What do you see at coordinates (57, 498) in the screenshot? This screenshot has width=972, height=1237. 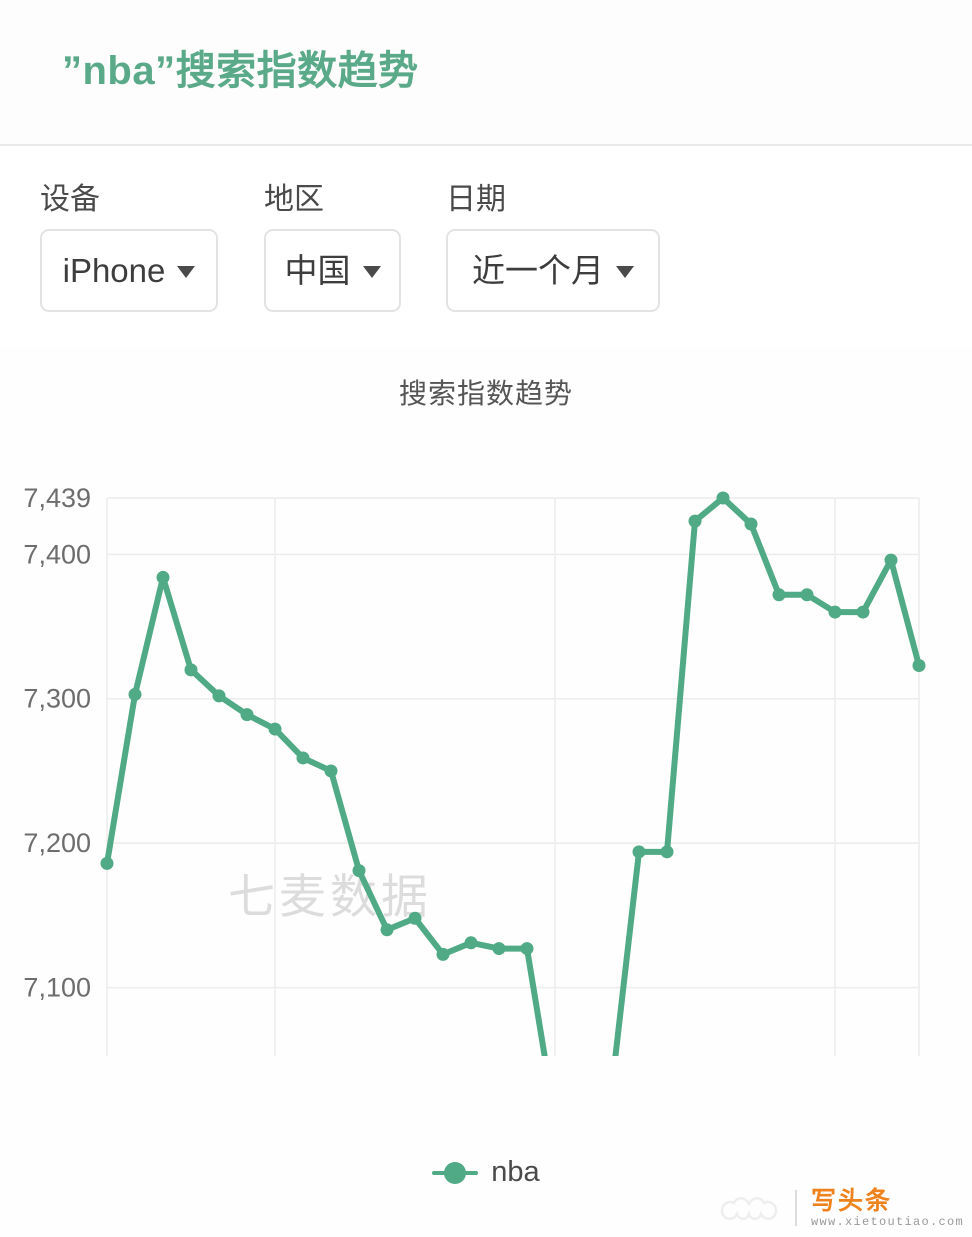 I see `y-axis-tick-label: 7,439` at bounding box center [57, 498].